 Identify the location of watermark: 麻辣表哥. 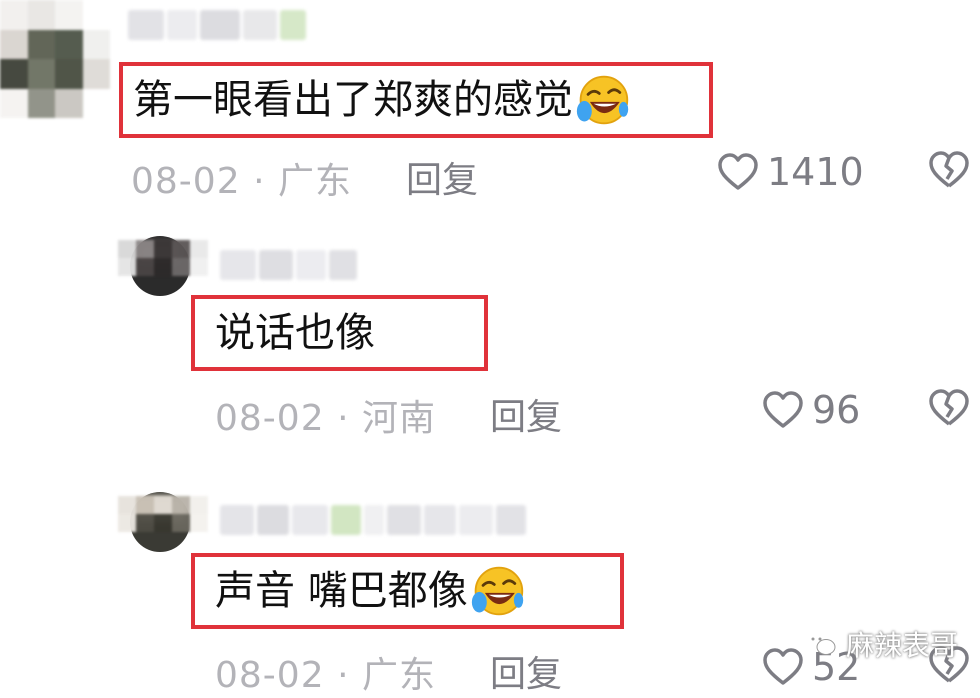
(881, 644).